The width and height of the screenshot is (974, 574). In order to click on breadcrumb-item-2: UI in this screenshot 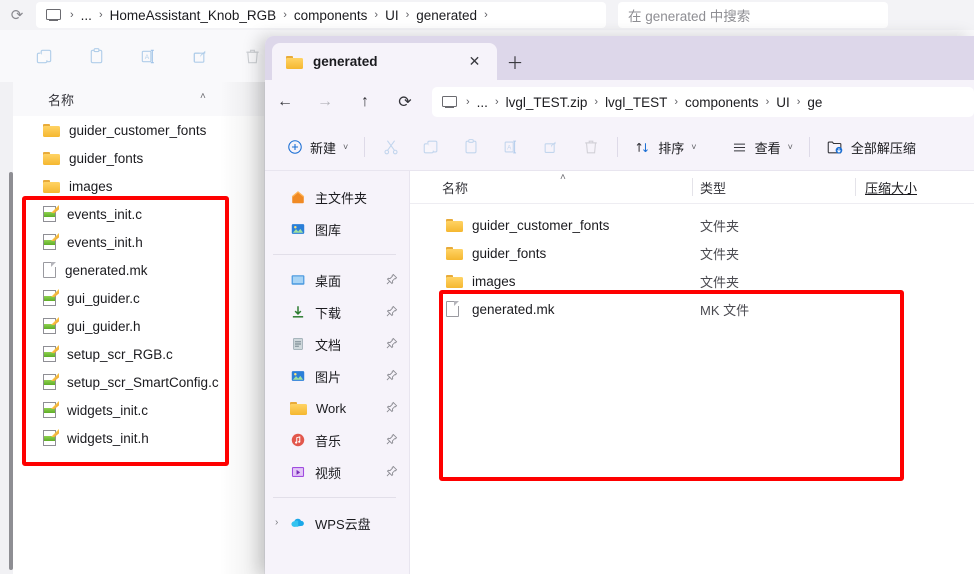, I will do `click(392, 15)`.